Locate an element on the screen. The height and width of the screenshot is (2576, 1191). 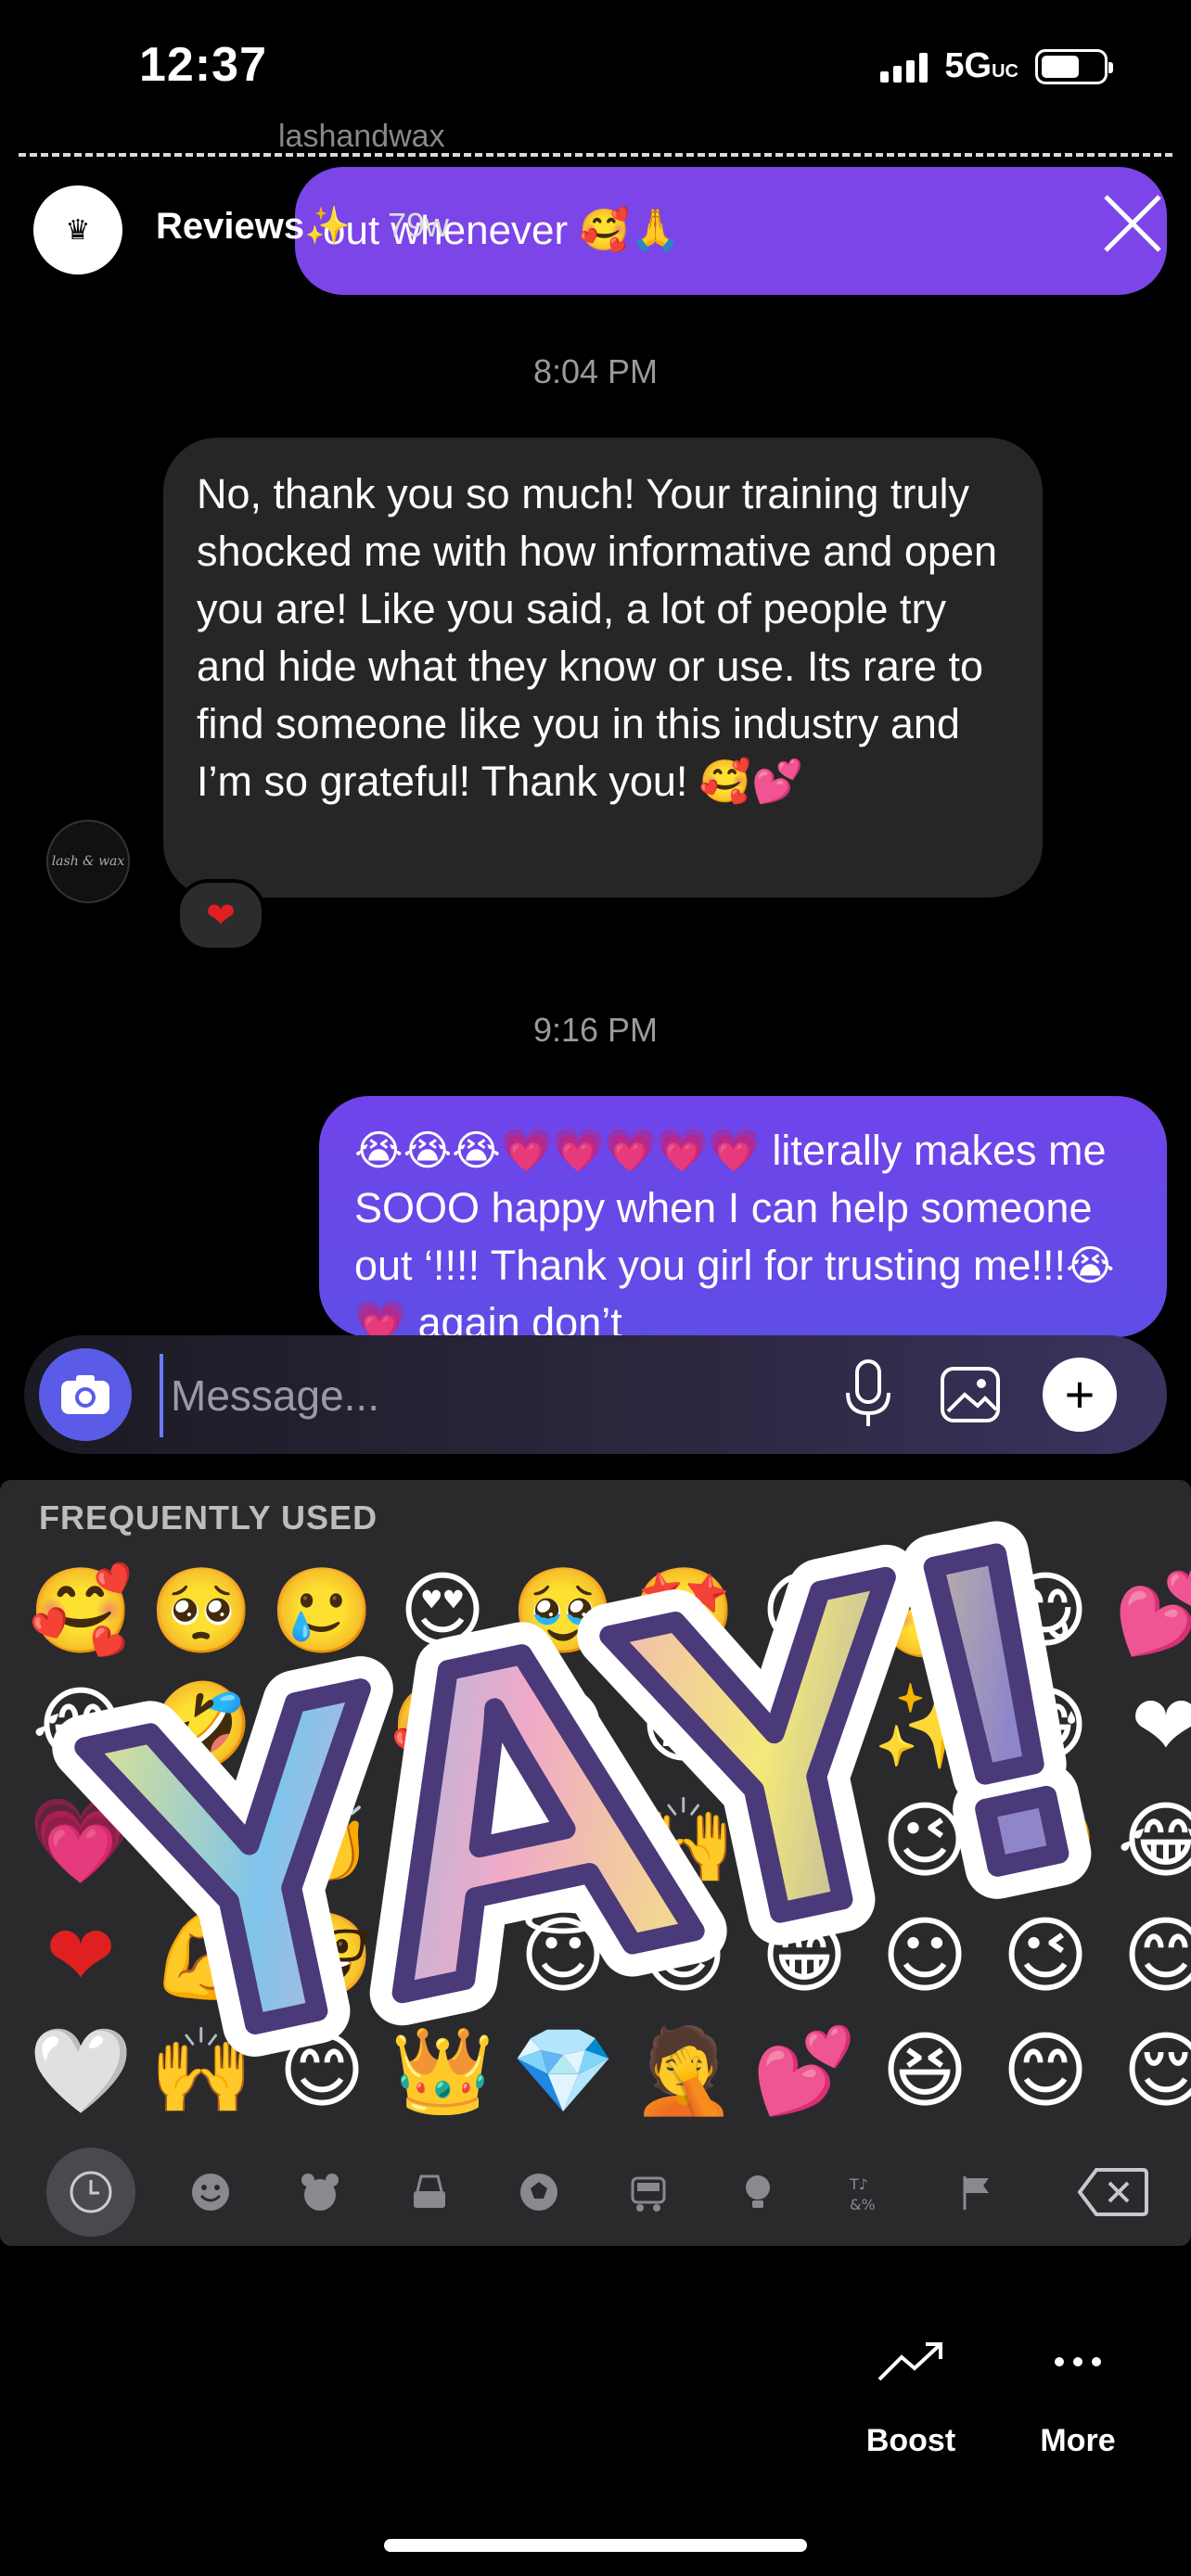
battery-icon is located at coordinates (1074, 66).